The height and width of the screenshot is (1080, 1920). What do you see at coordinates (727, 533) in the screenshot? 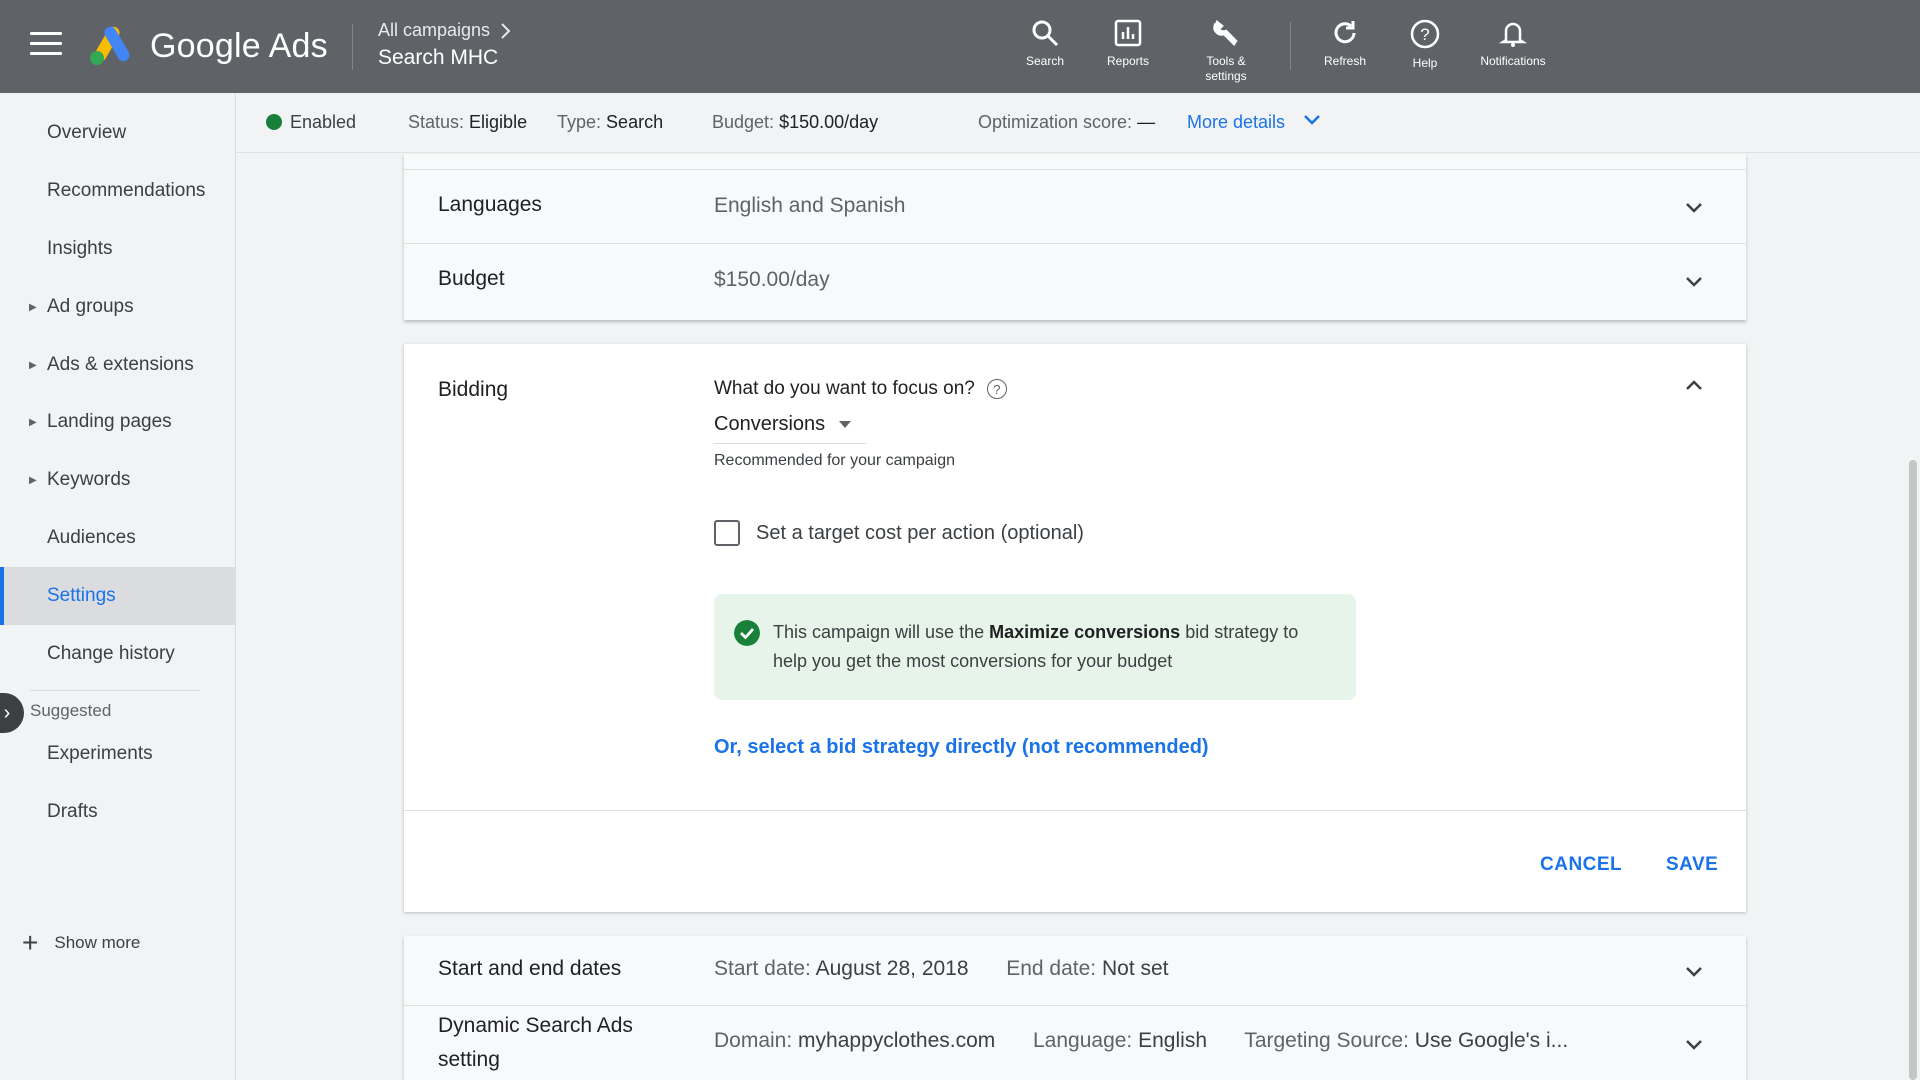
I see `checkbox-icon` at bounding box center [727, 533].